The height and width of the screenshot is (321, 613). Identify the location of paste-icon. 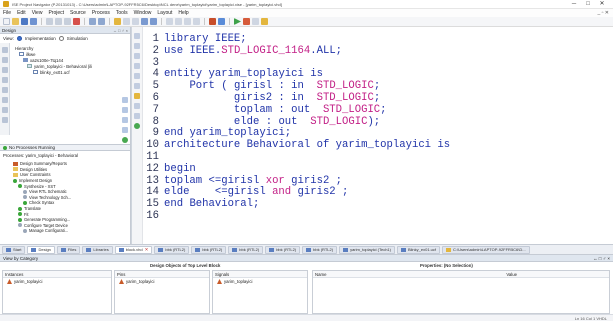
(67, 21).